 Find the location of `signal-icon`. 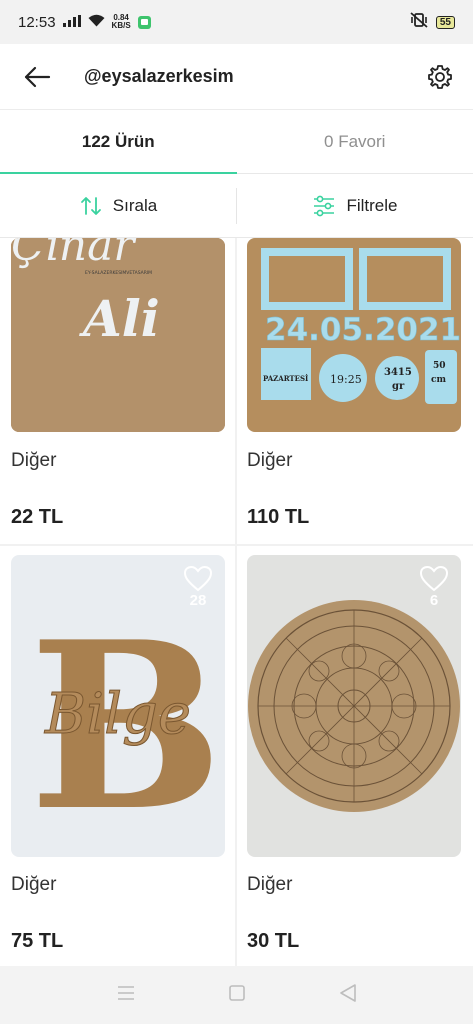

signal-icon is located at coordinates (71, 22).